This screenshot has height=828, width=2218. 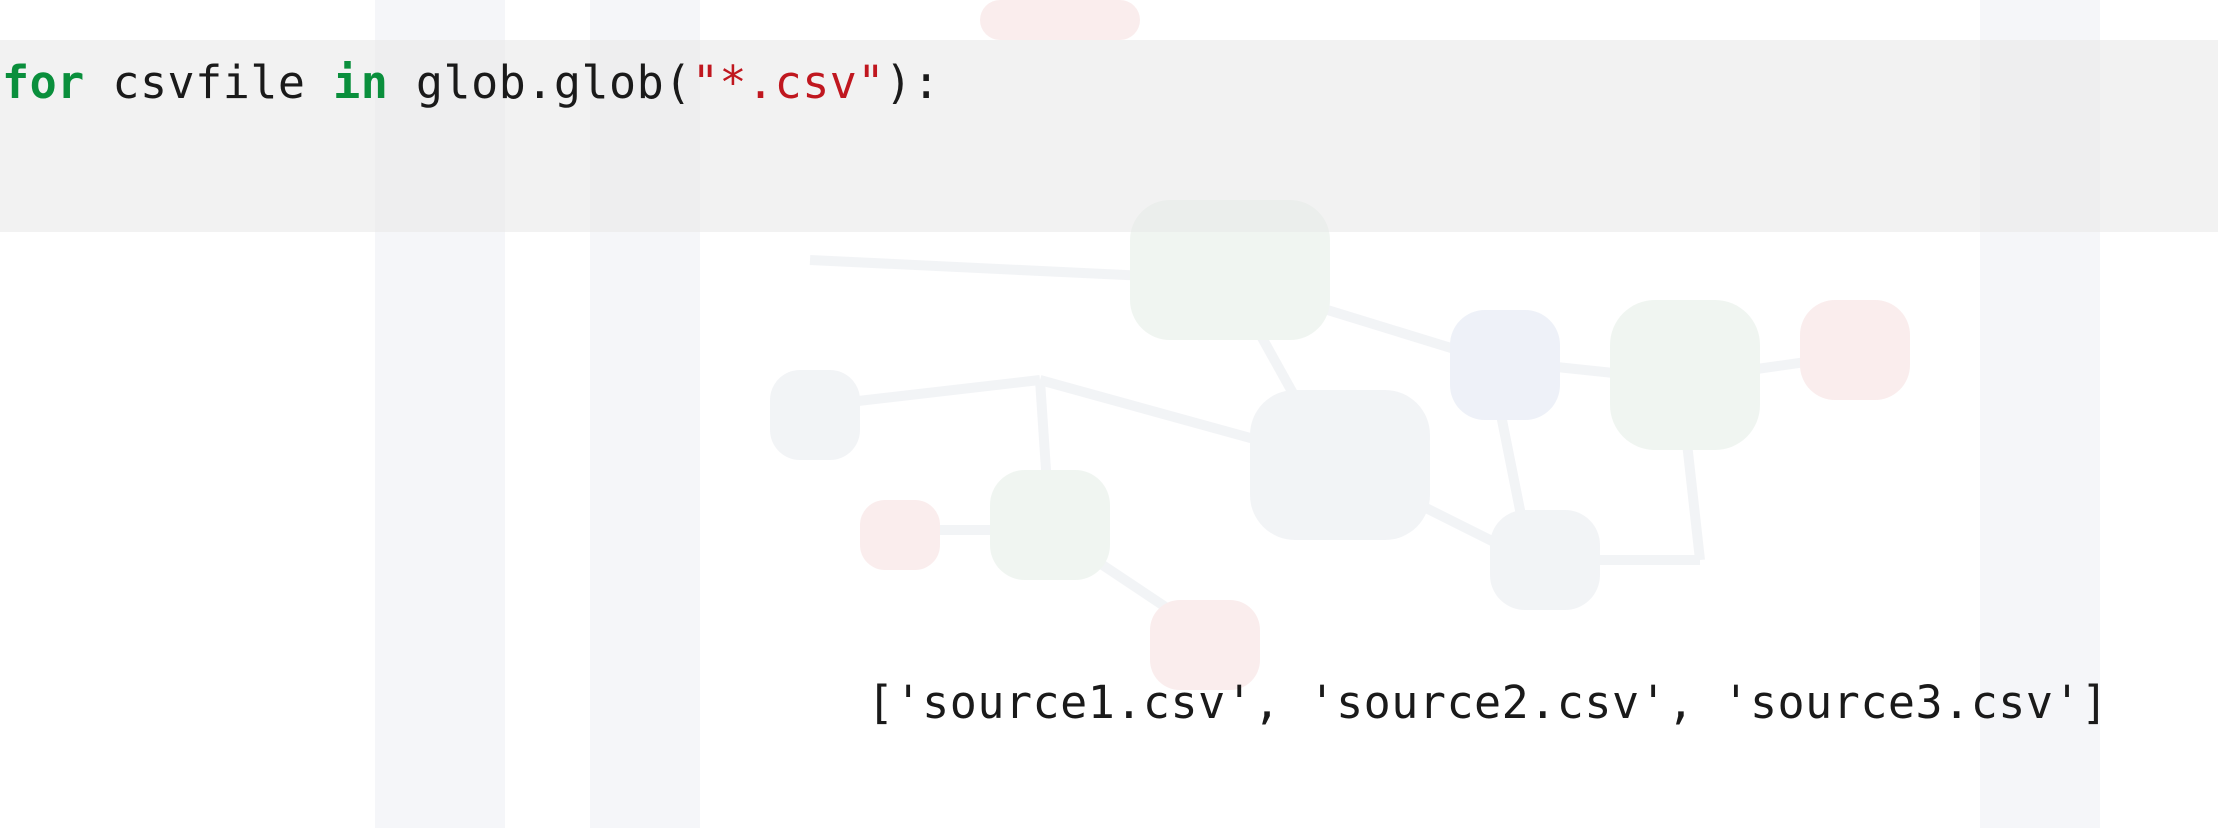 I want to click on keyword-in: in, so click(x=361, y=82).